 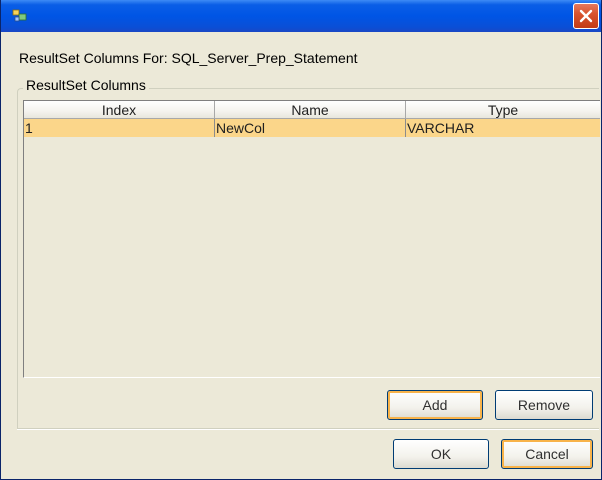 I want to click on close-icon, so click(x=586, y=16).